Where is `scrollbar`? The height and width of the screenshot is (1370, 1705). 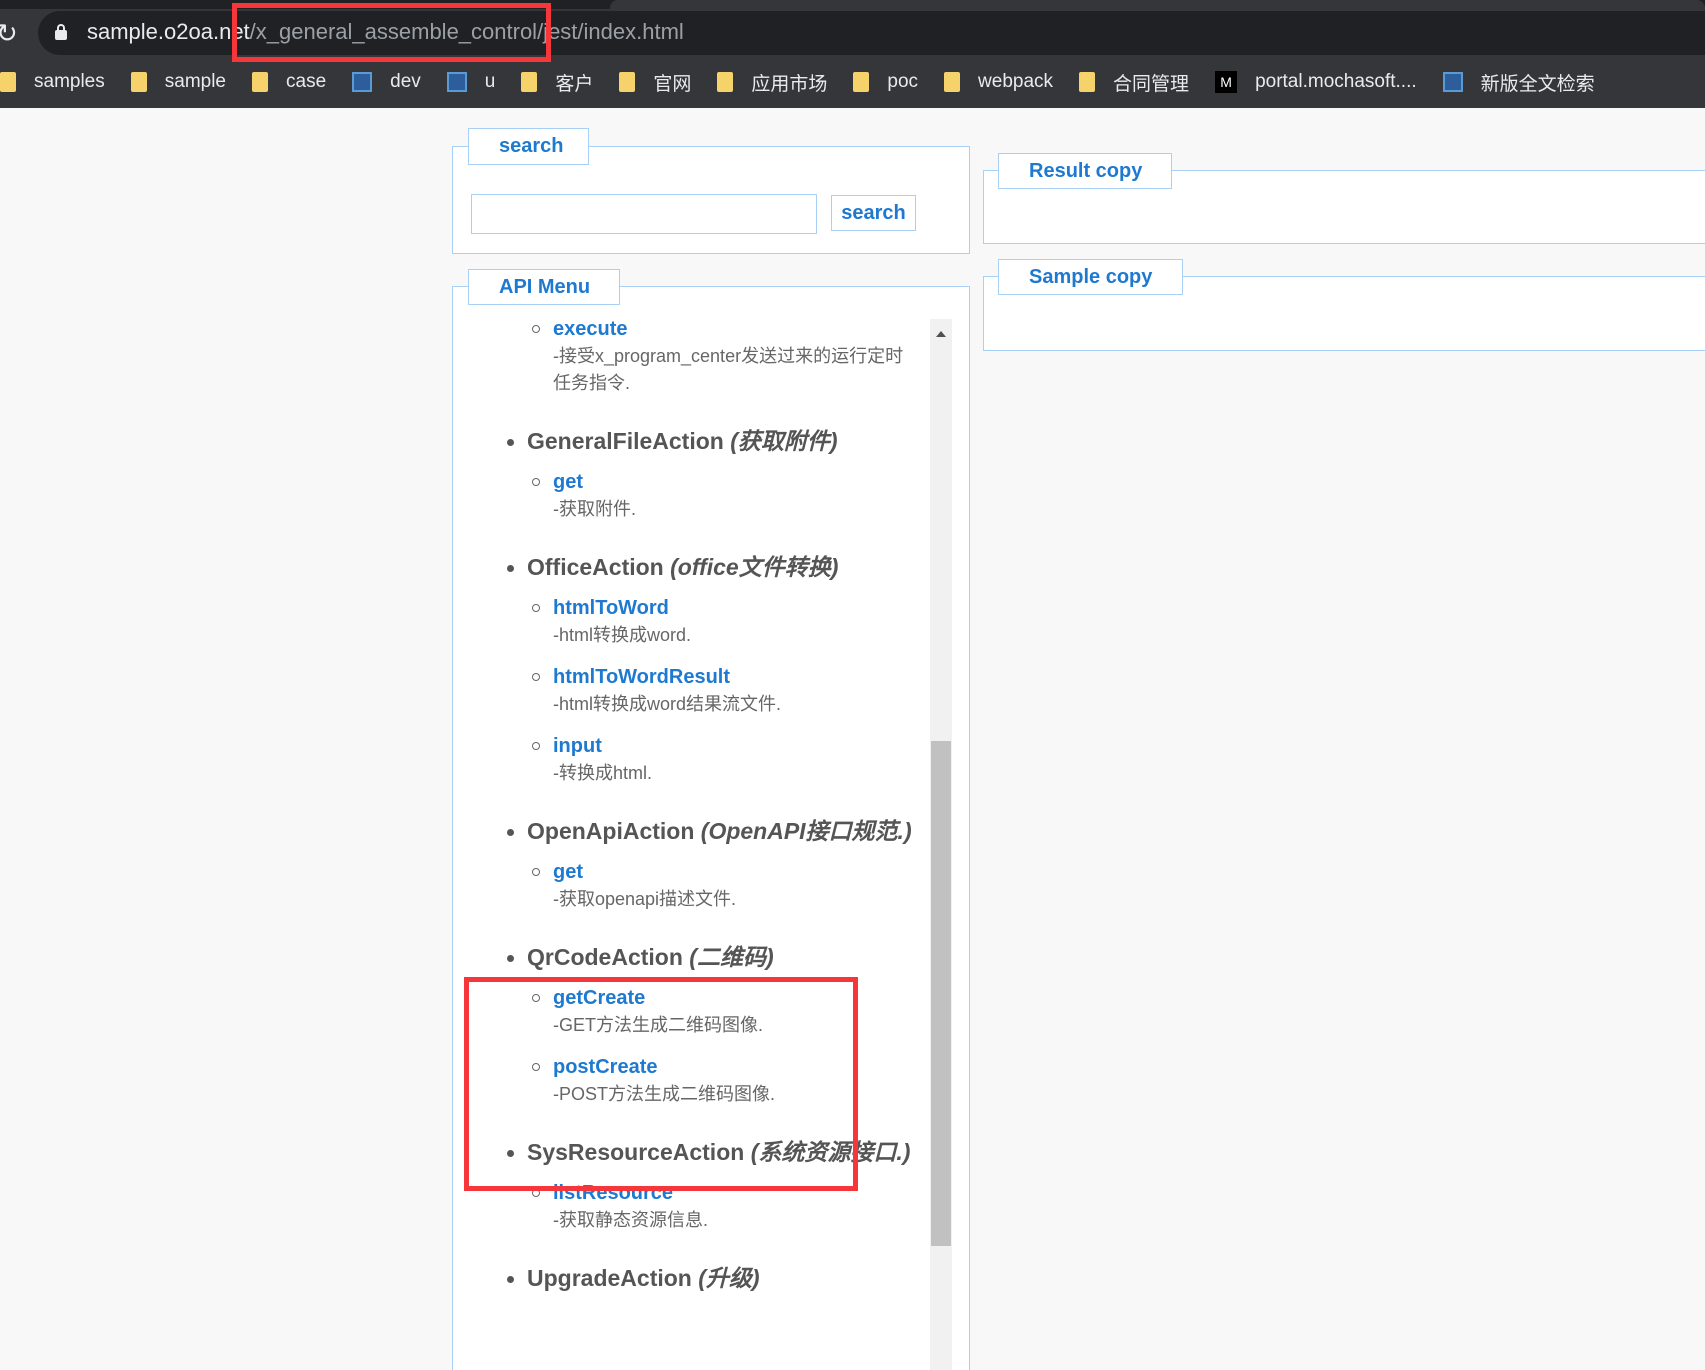 scrollbar is located at coordinates (941, 844).